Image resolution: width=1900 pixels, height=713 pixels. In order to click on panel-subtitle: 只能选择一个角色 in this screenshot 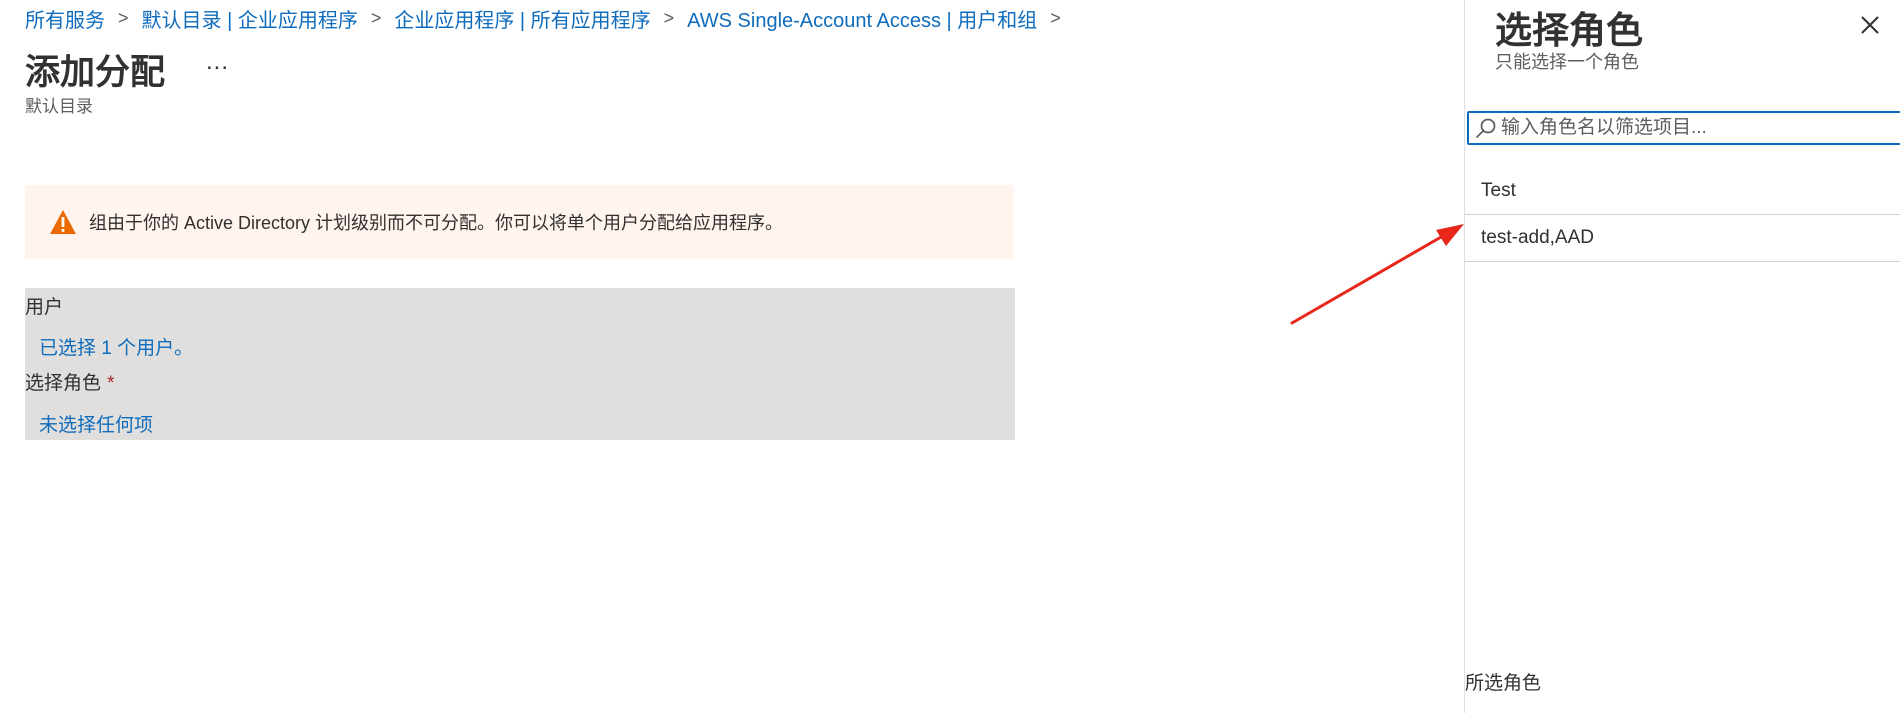, I will do `click(1567, 62)`.